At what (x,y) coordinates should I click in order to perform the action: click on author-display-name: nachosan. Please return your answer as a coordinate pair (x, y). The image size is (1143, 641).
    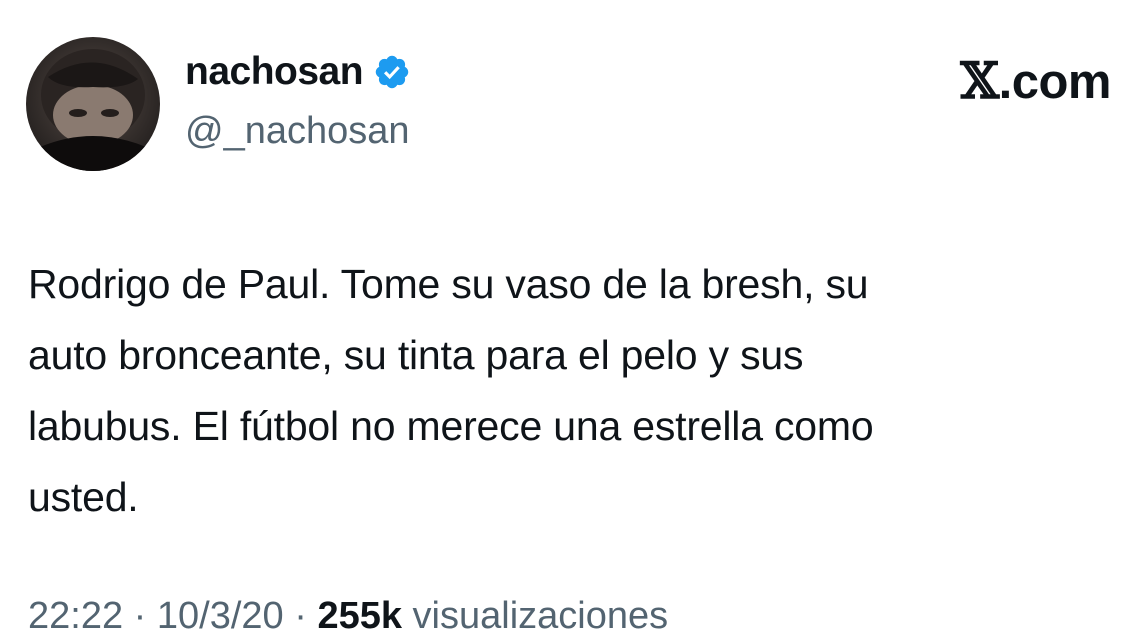
    Looking at the image, I should click on (298, 71).